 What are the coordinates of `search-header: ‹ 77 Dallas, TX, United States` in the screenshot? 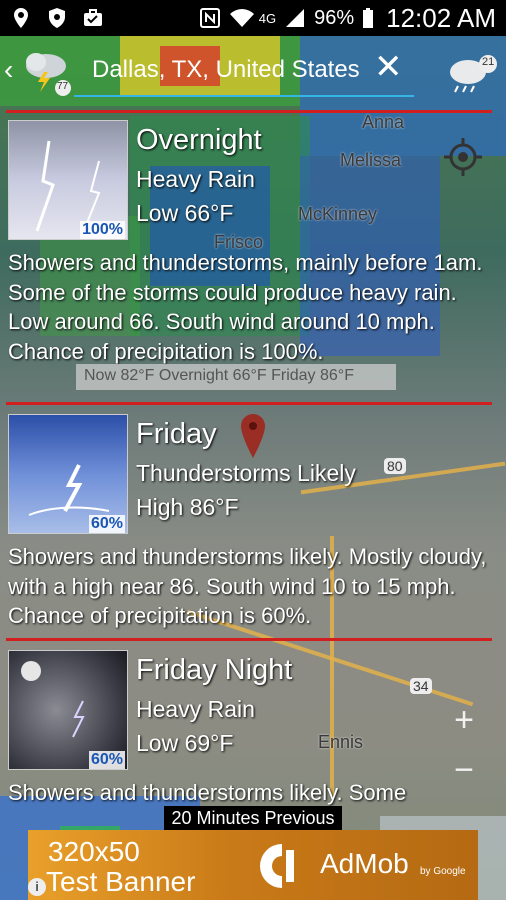 It's located at (253, 70).